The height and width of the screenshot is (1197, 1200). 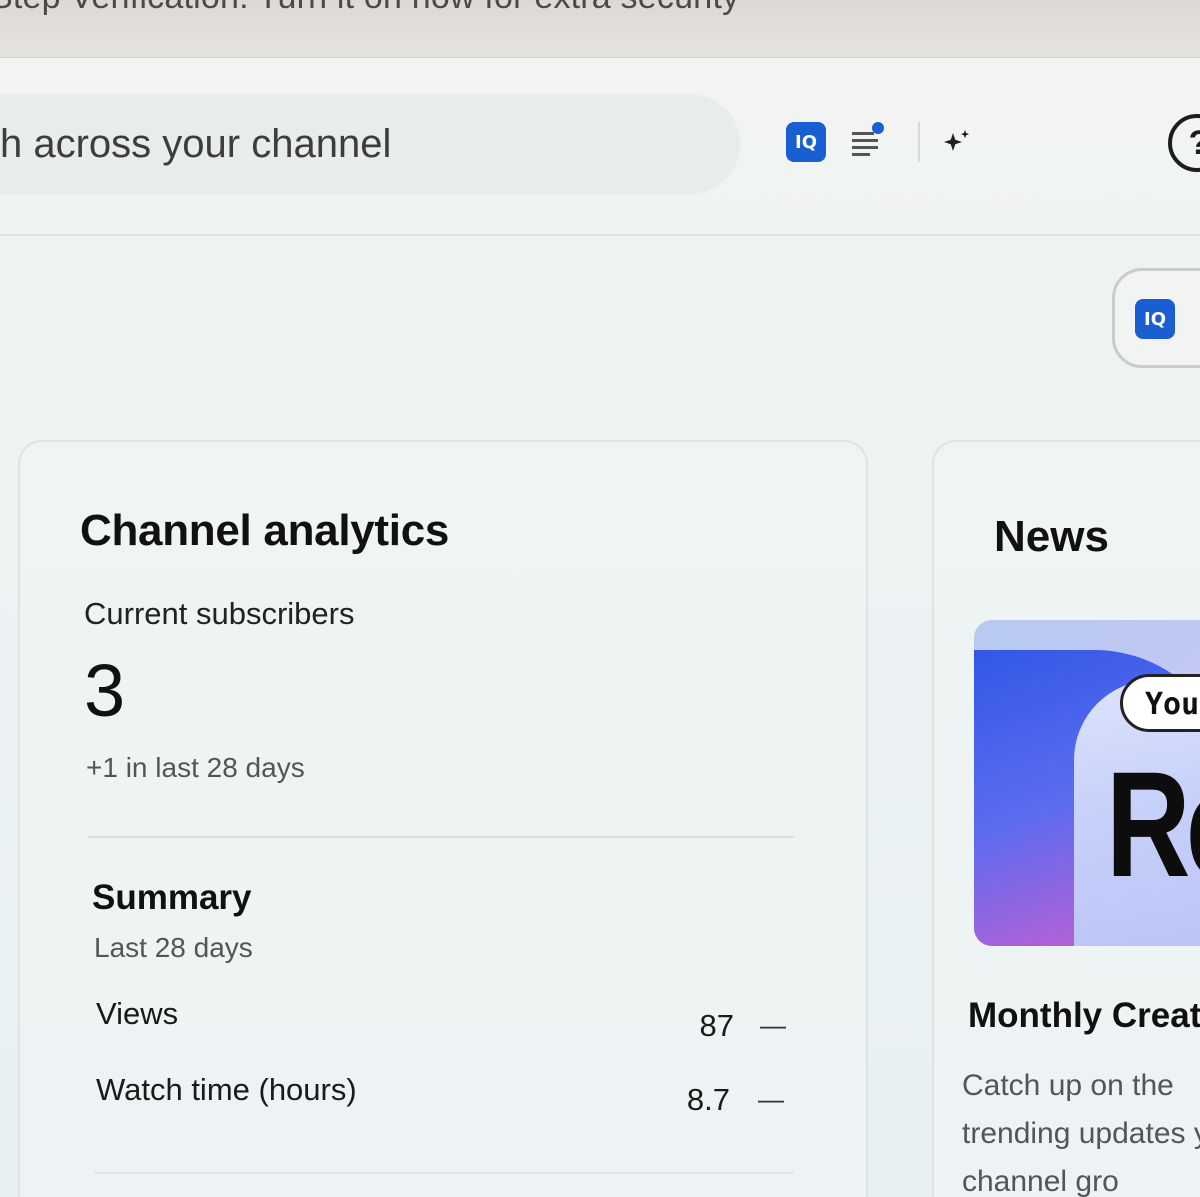 What do you see at coordinates (195, 767) in the screenshot?
I see `subscribers-change: +1 in last 28 days` at bounding box center [195, 767].